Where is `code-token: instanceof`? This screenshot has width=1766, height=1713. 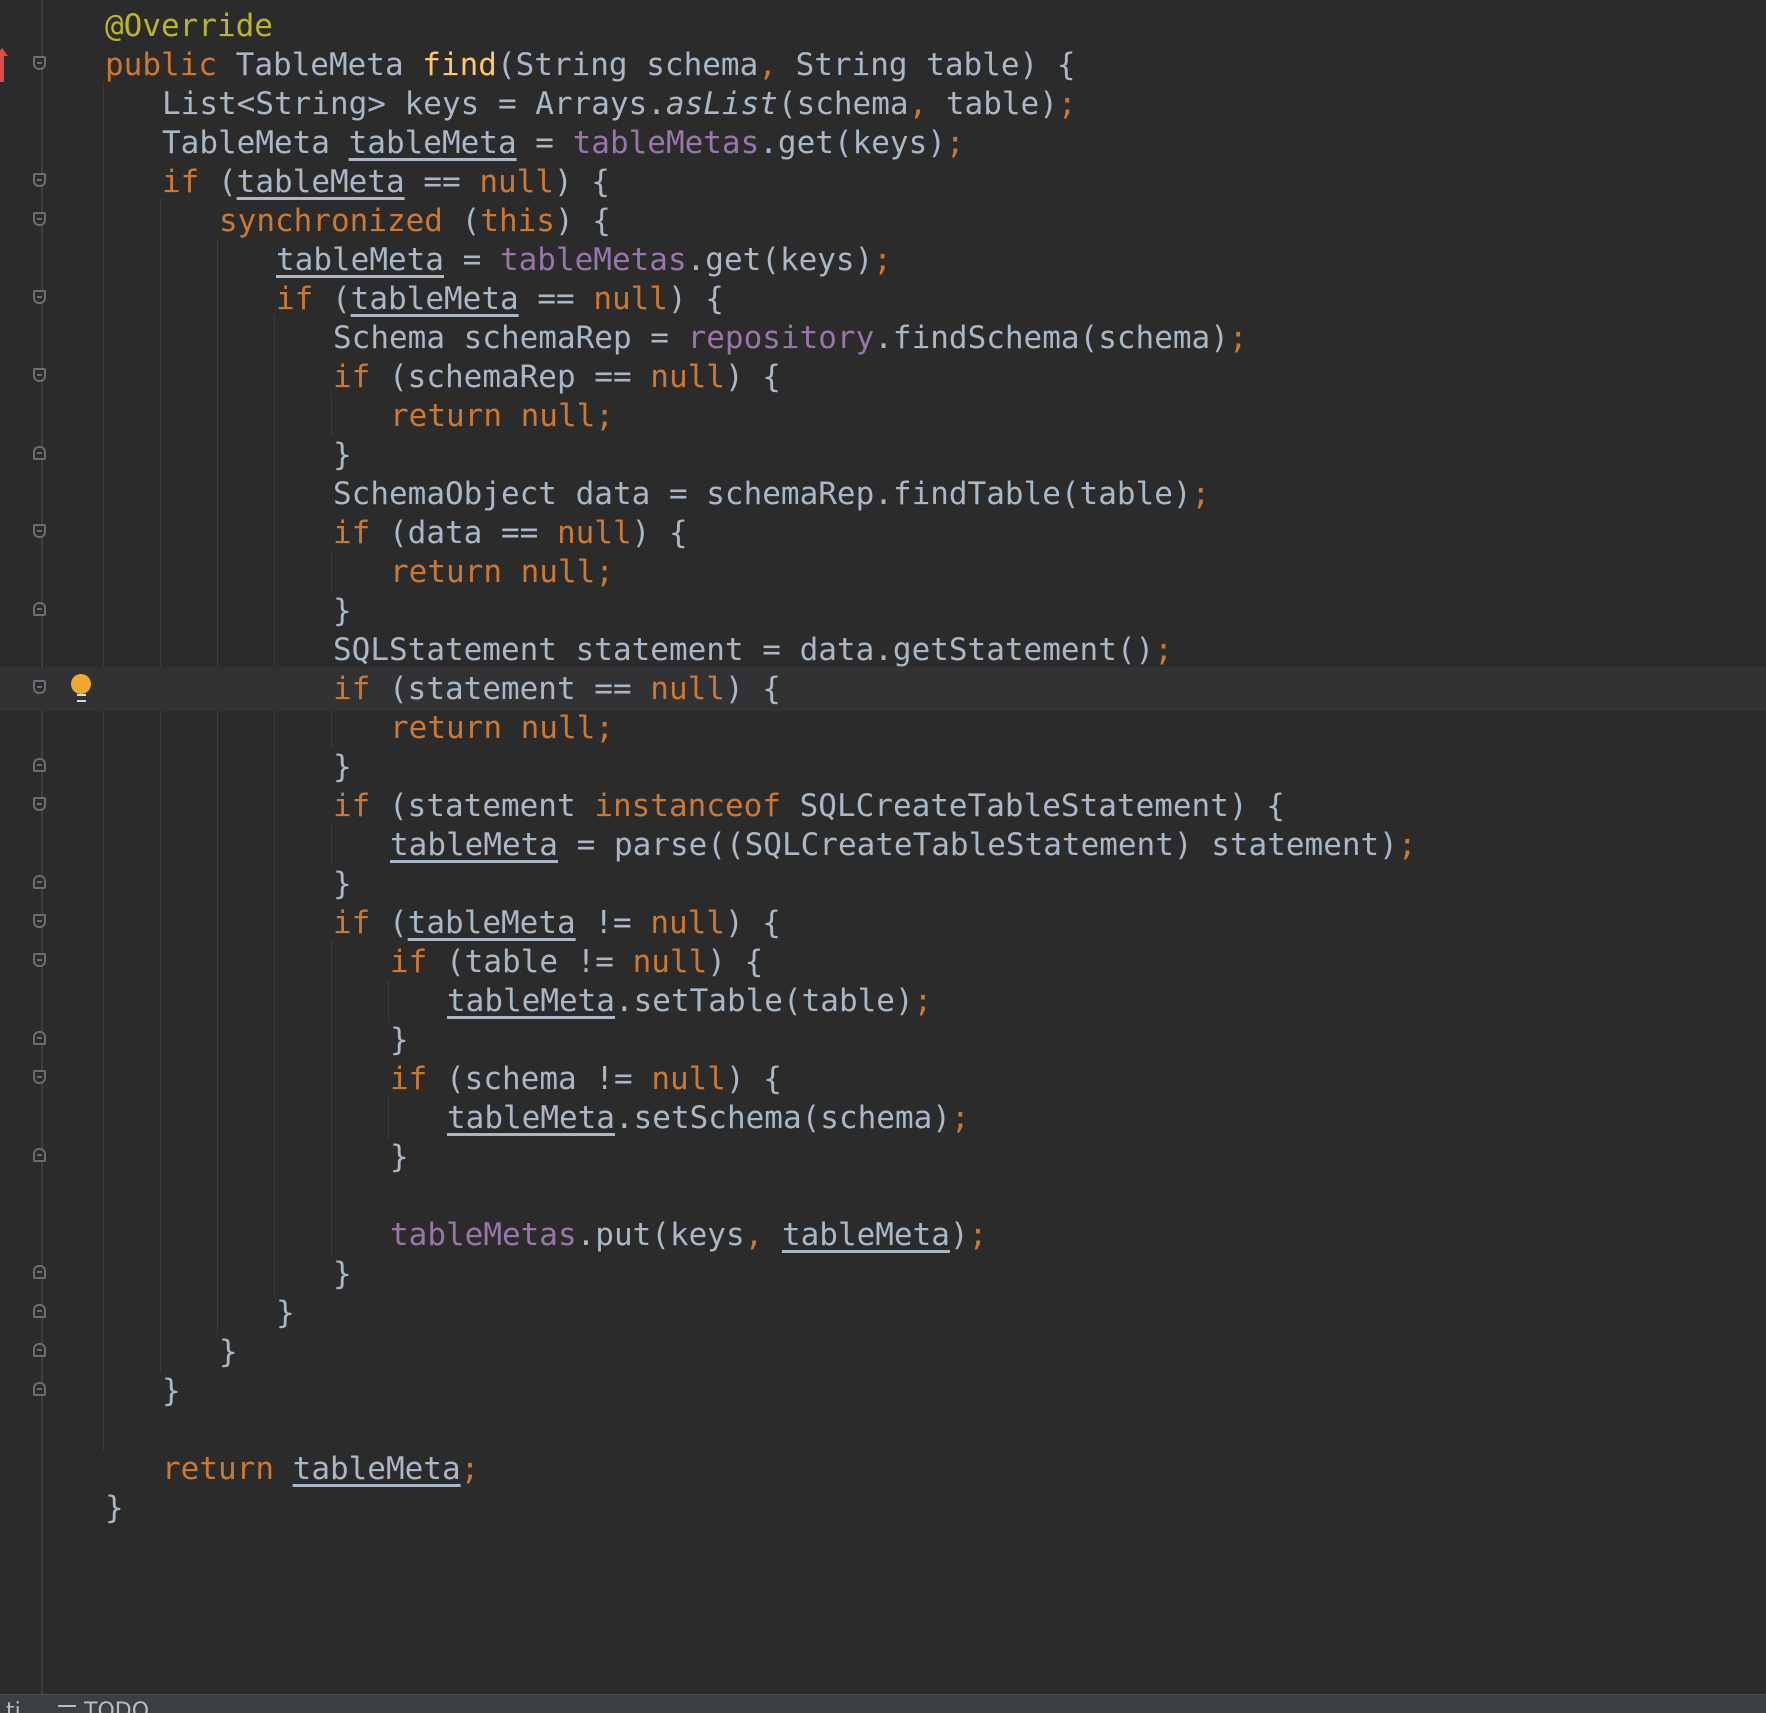 code-token: instanceof is located at coordinates (697, 806).